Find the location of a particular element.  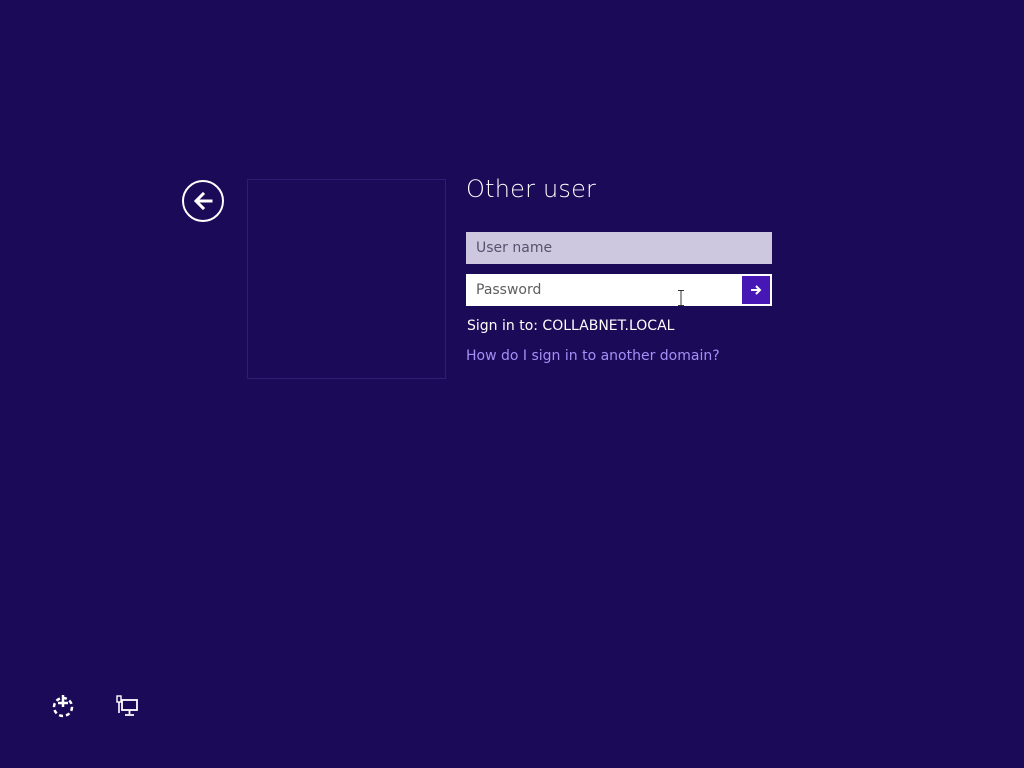

network-button is located at coordinates (127, 706).